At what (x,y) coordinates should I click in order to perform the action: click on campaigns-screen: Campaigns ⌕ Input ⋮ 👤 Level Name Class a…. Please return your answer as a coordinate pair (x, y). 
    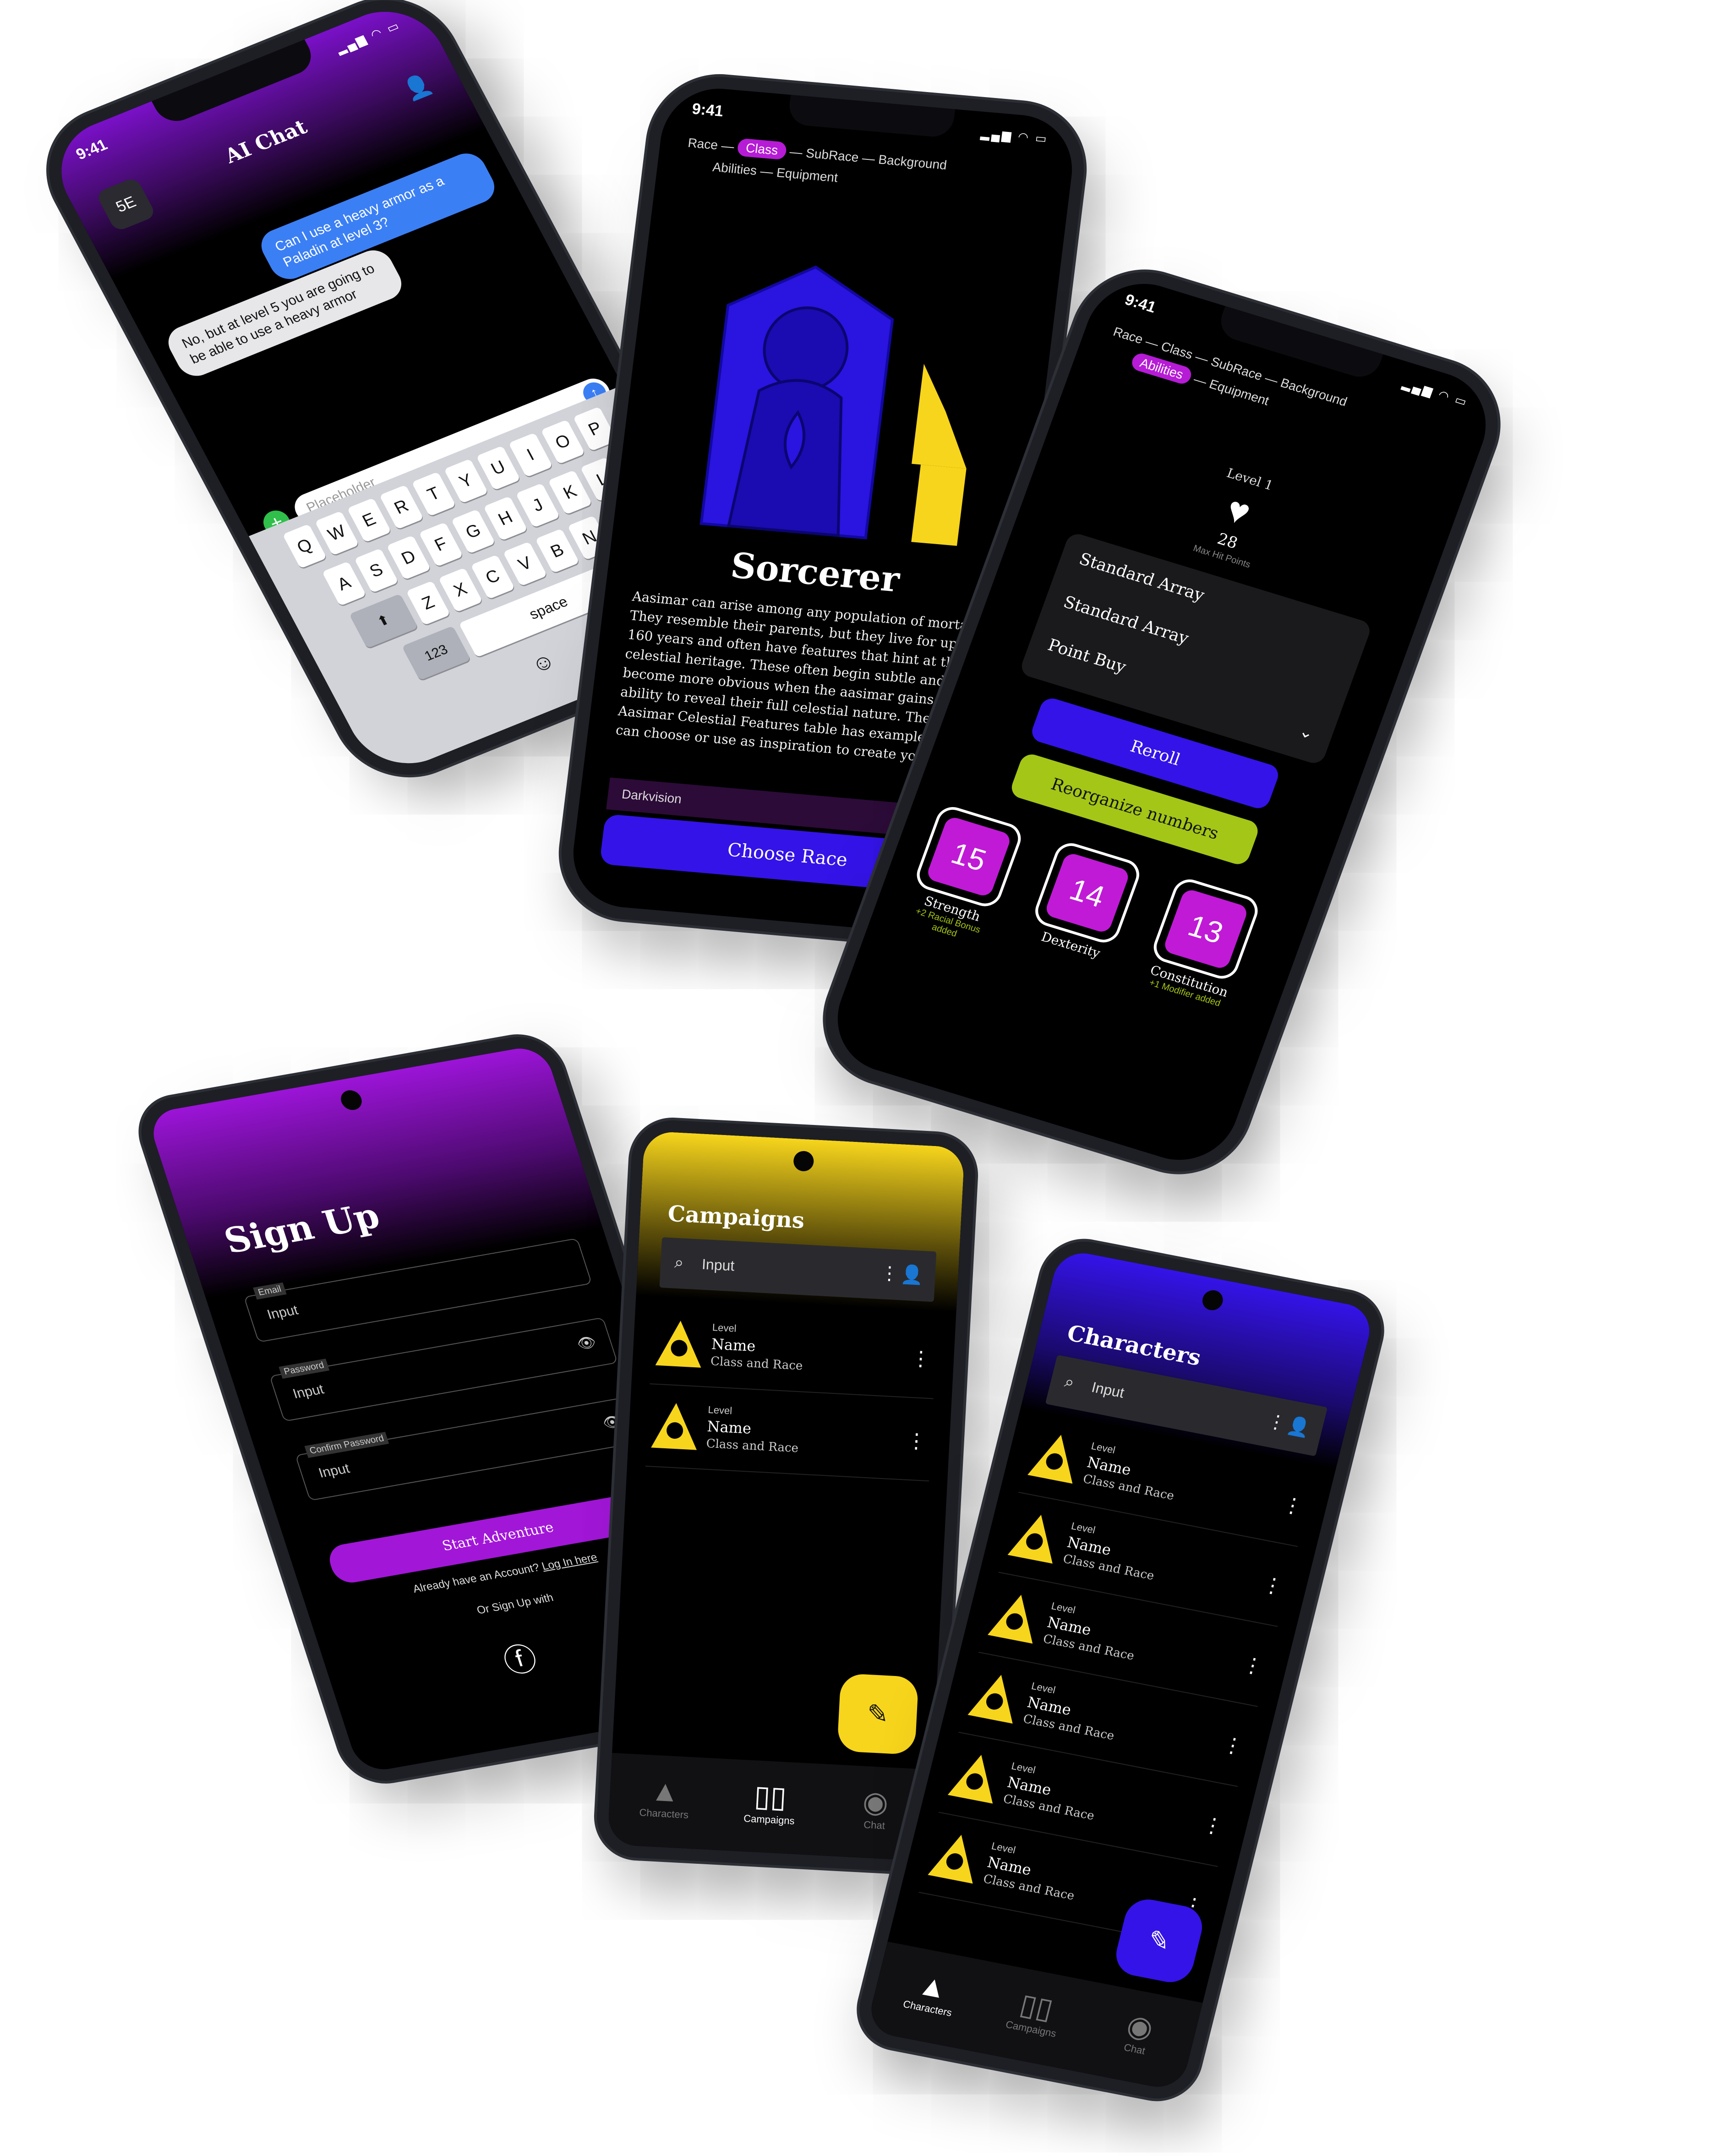
    Looking at the image, I should click on (786, 1496).